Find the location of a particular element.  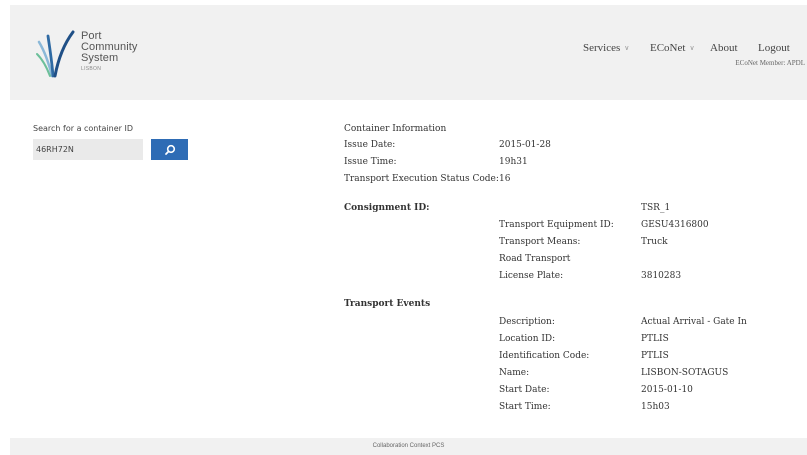

nav-services-label: Services is located at coordinates (602, 48).